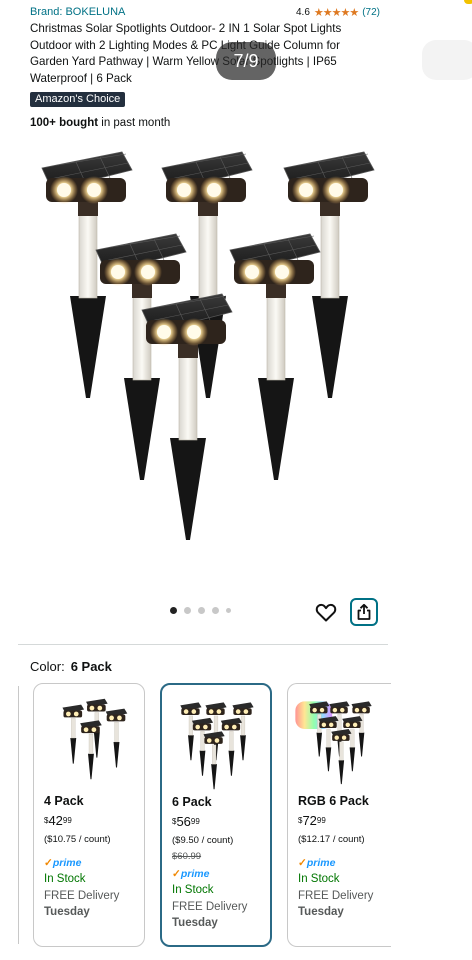 The height and width of the screenshot is (960, 472). What do you see at coordinates (18, 815) in the screenshot?
I see `previous-card-edge` at bounding box center [18, 815].